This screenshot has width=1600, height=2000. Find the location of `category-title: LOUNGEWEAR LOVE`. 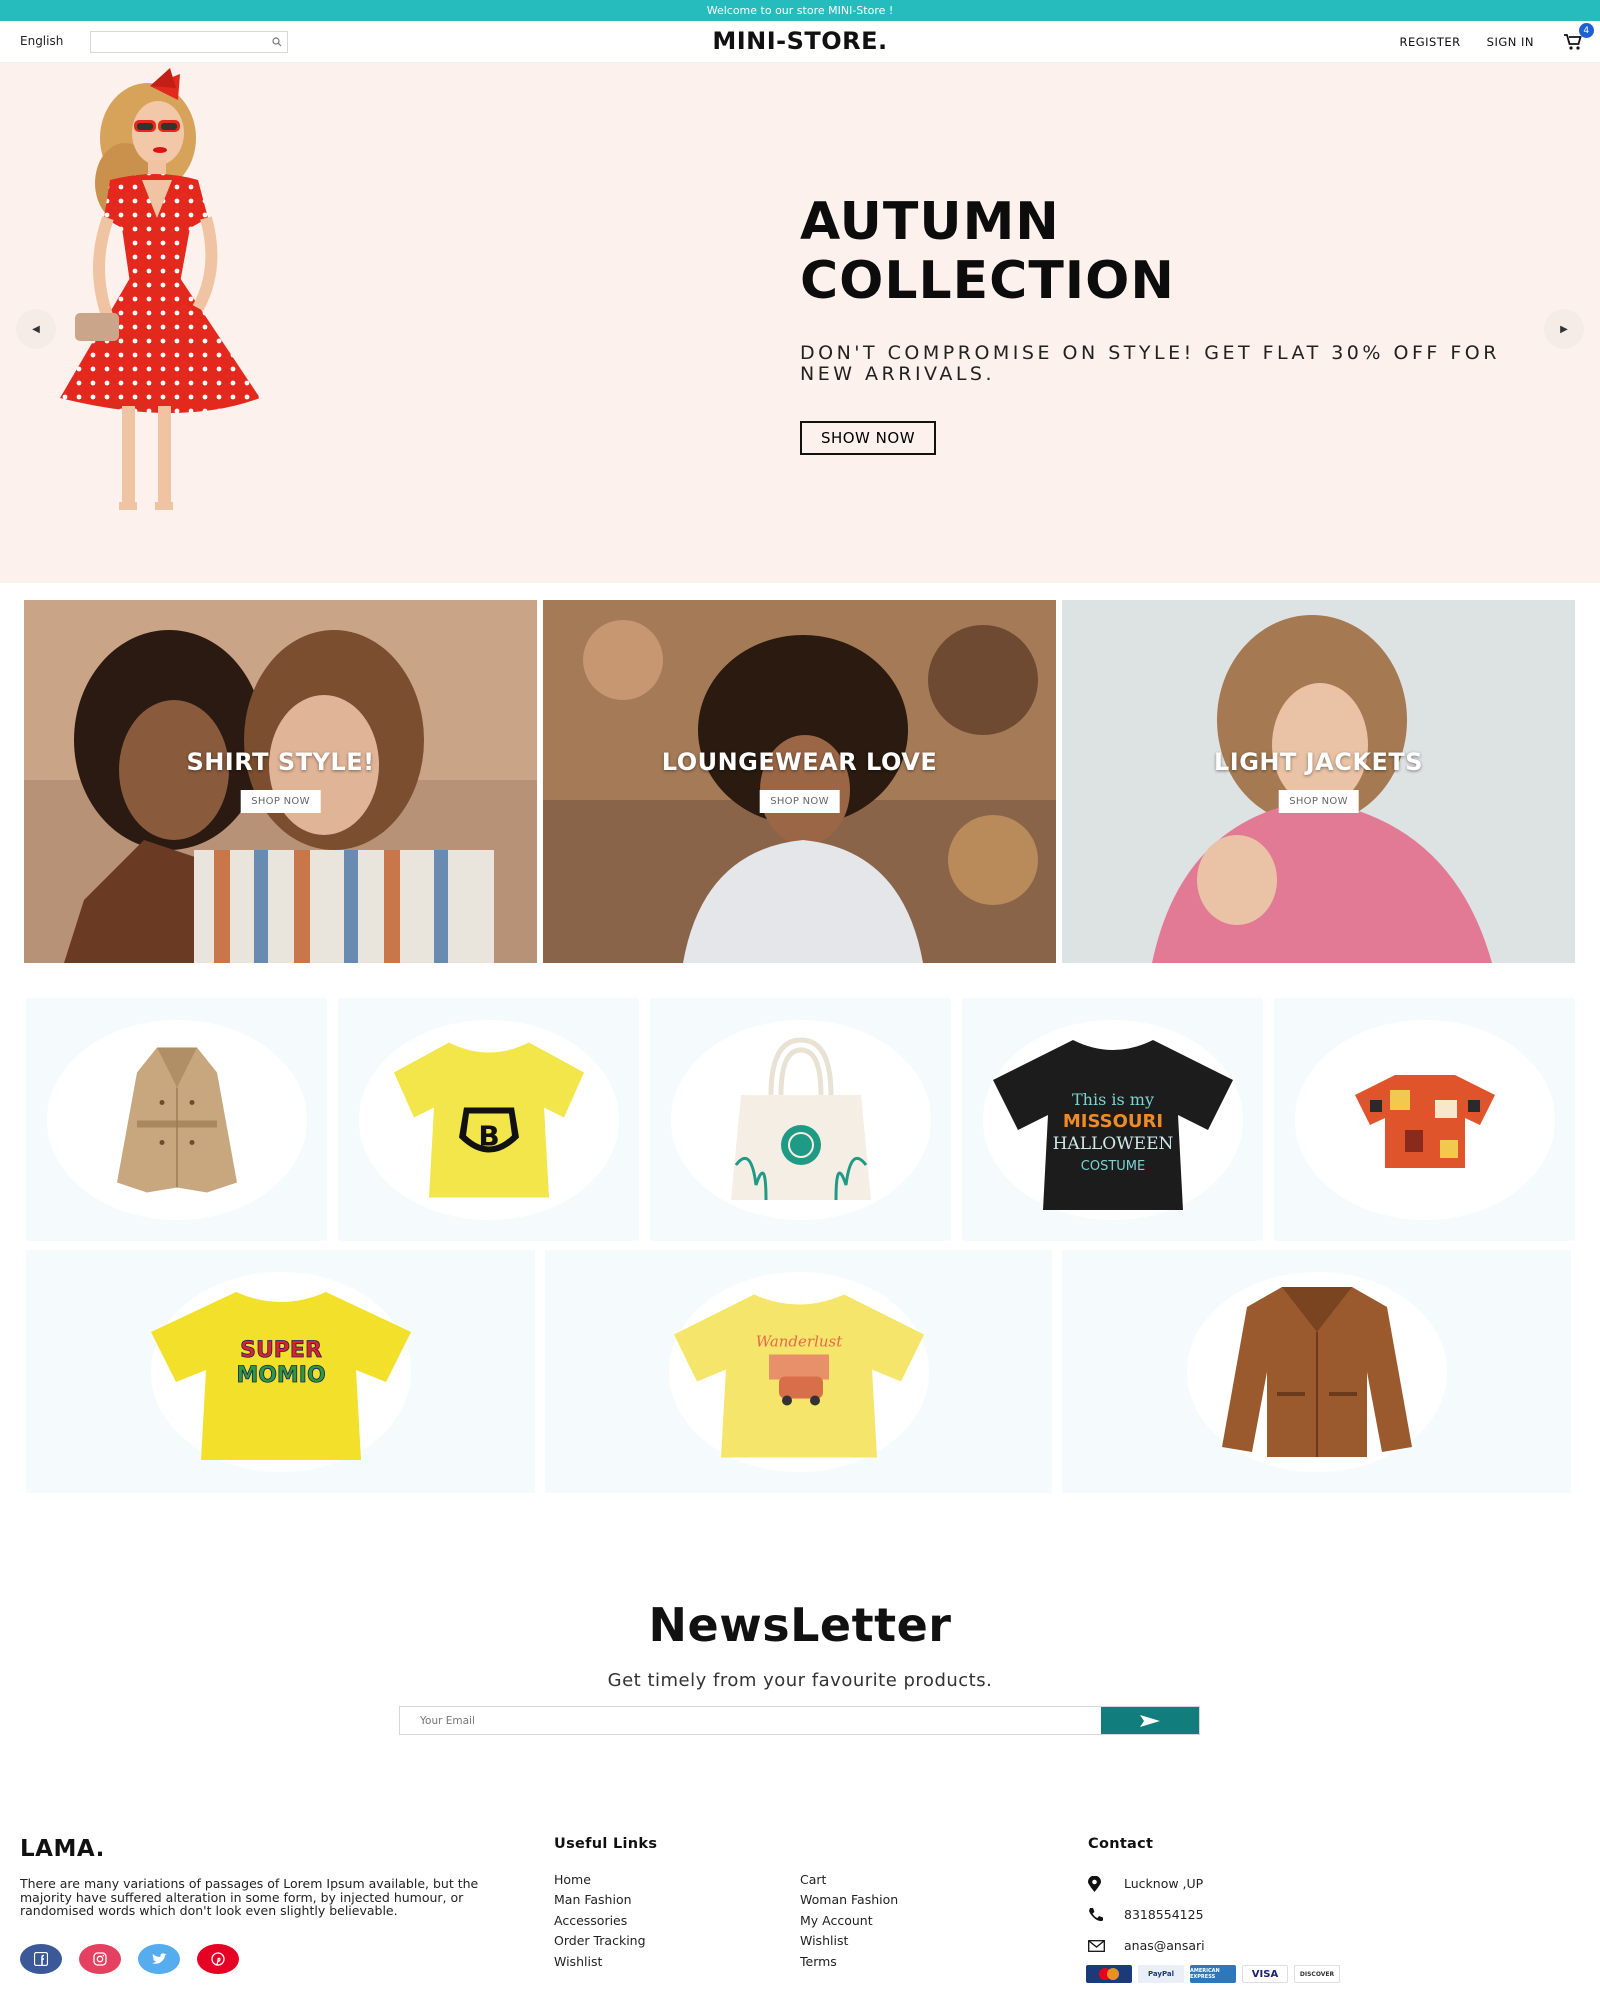

category-title: LOUNGEWEAR LOVE is located at coordinates (799, 762).